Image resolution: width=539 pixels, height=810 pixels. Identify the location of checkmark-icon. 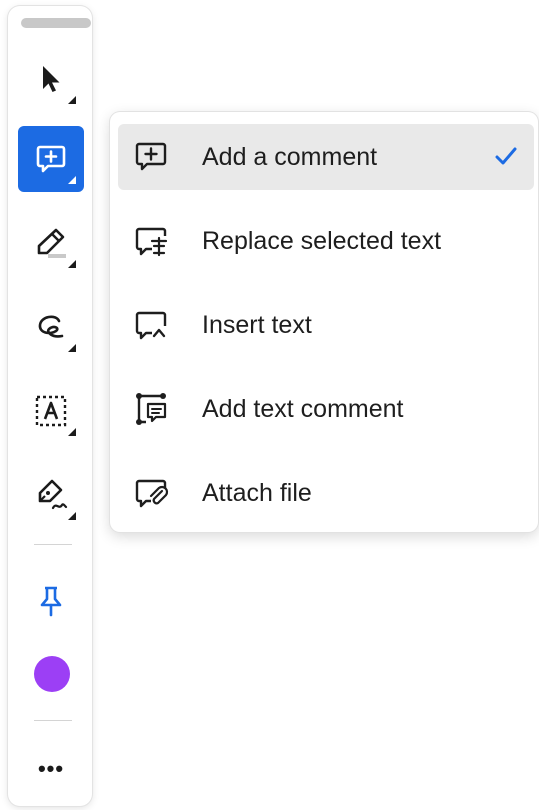
(506, 156).